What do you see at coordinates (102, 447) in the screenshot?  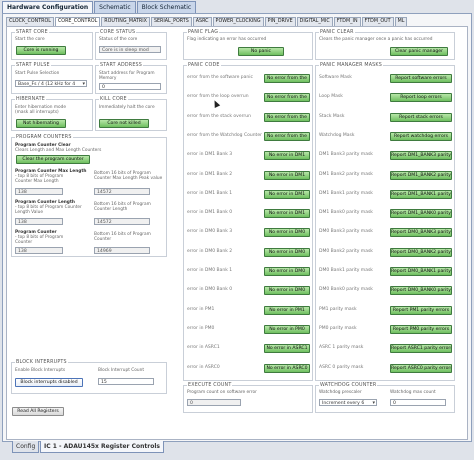 I see `tab-ic1-register-controls: IC 1 - ADAU145x Register Controls` at bounding box center [102, 447].